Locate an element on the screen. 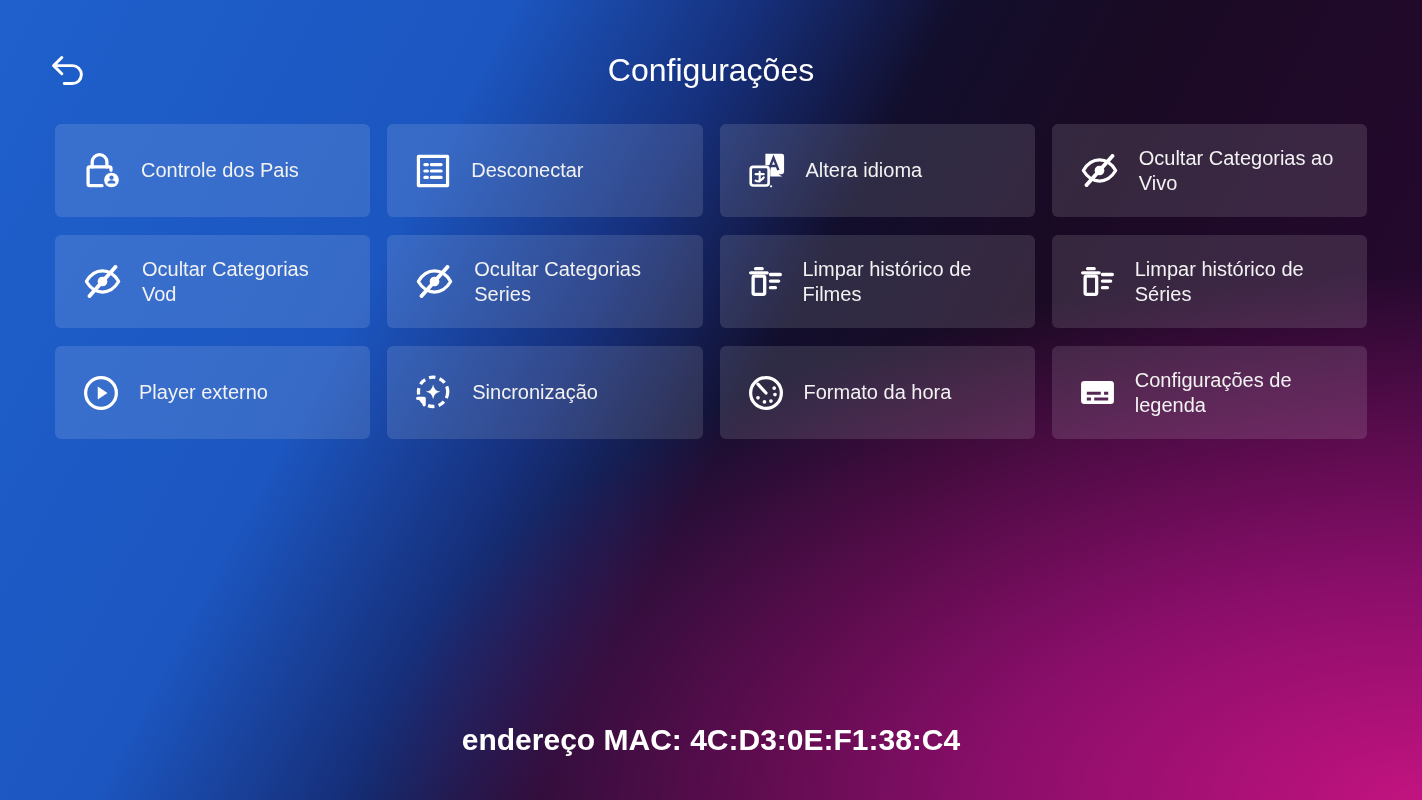  page-title: Configurações is located at coordinates (711, 70).